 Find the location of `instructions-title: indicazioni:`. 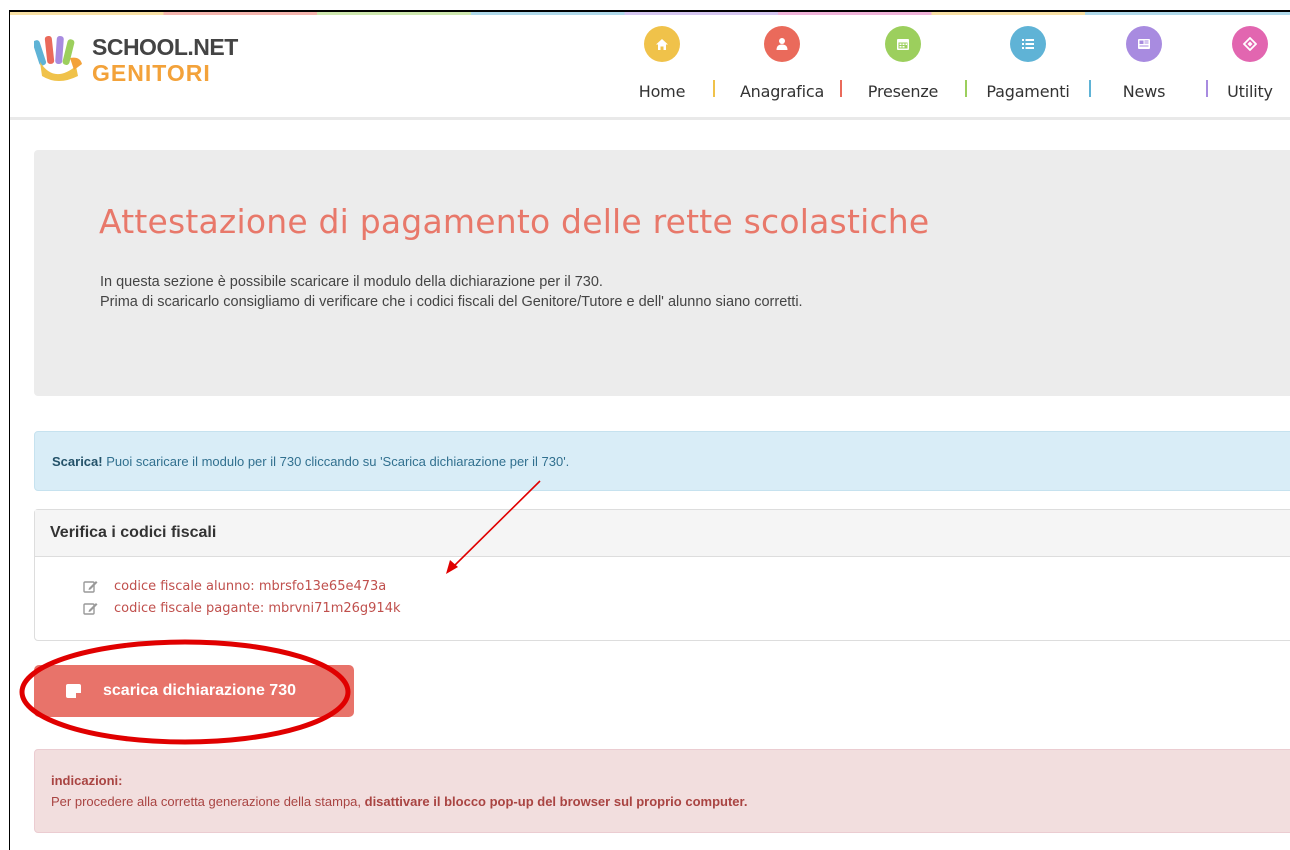

instructions-title: indicazioni: is located at coordinates (87, 780).